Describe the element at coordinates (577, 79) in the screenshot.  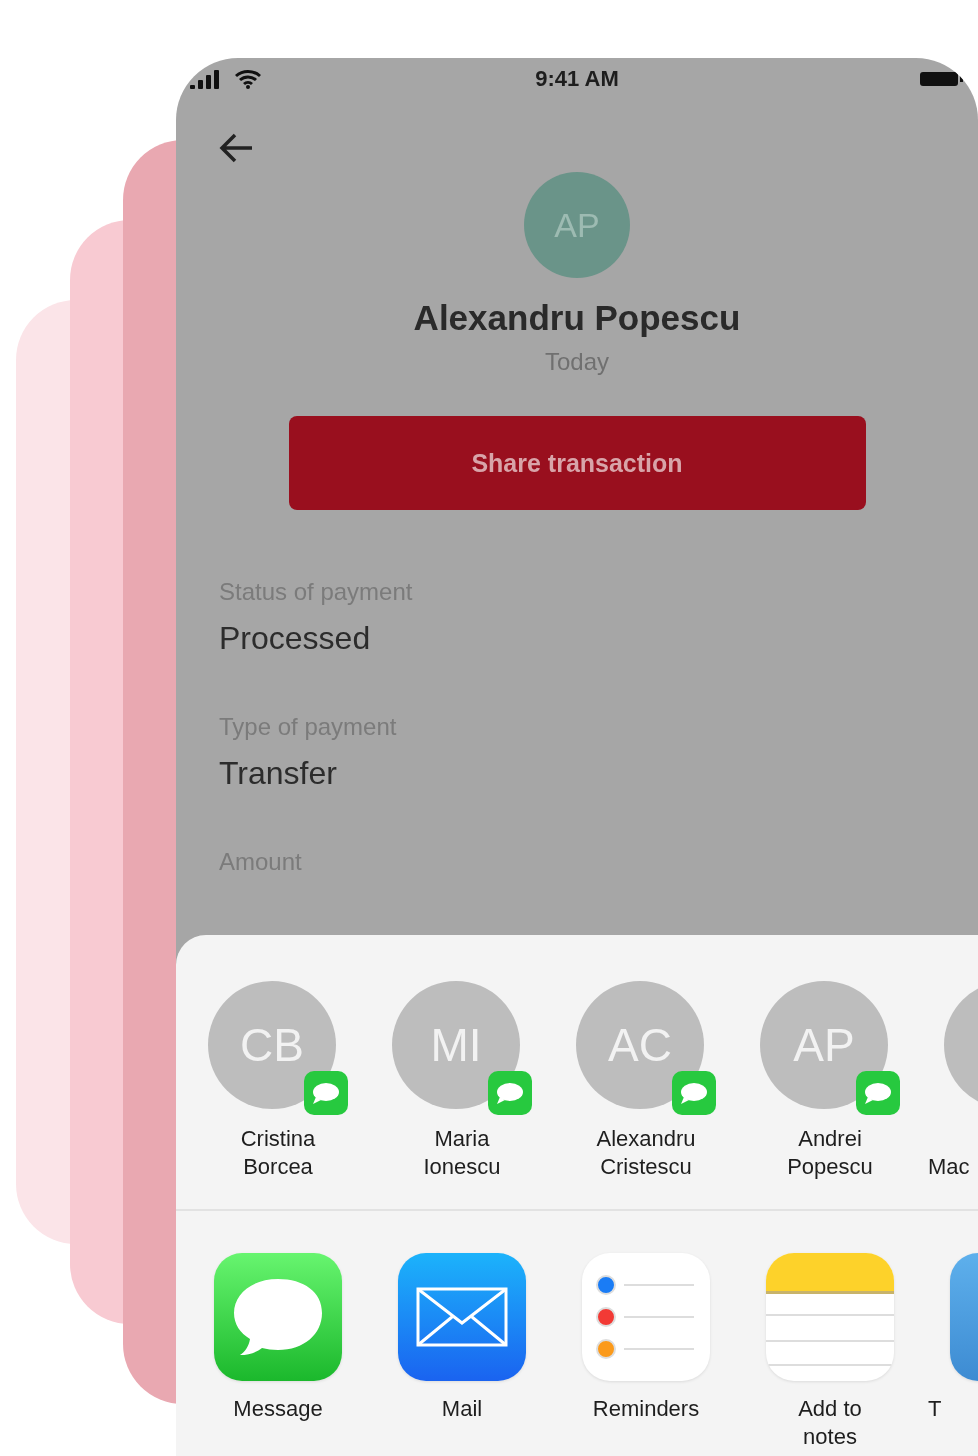
I see `status-time: 9:41 AM` at that location.